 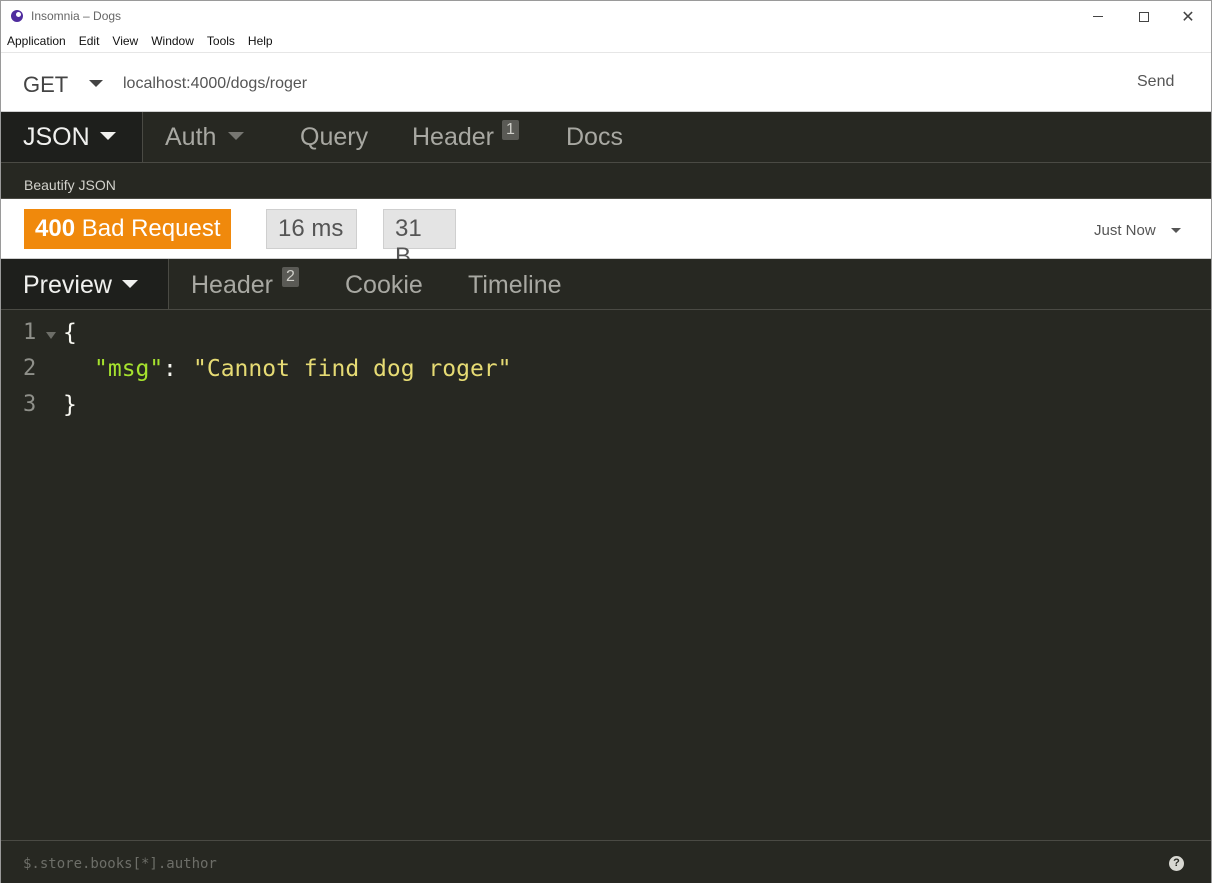 I want to click on response-size-badge: 31 B, so click(x=419, y=239).